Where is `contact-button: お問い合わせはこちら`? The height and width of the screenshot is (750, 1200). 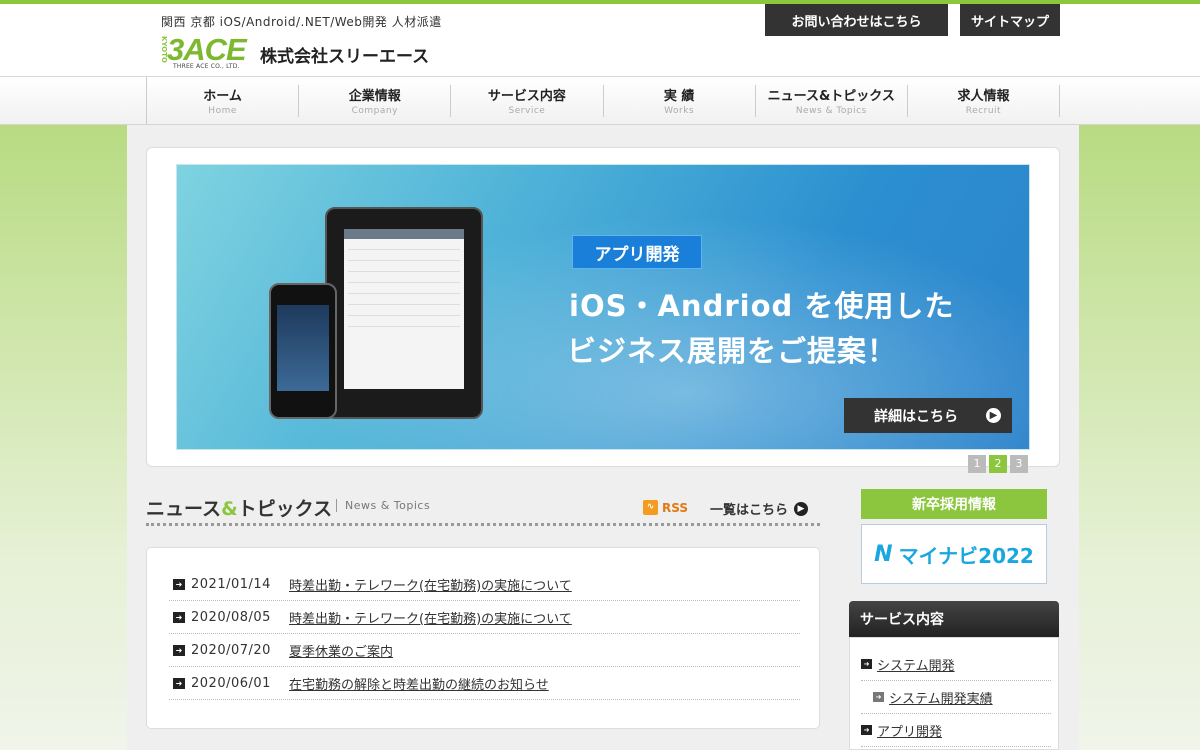 contact-button: お問い合わせはこちら is located at coordinates (856, 20).